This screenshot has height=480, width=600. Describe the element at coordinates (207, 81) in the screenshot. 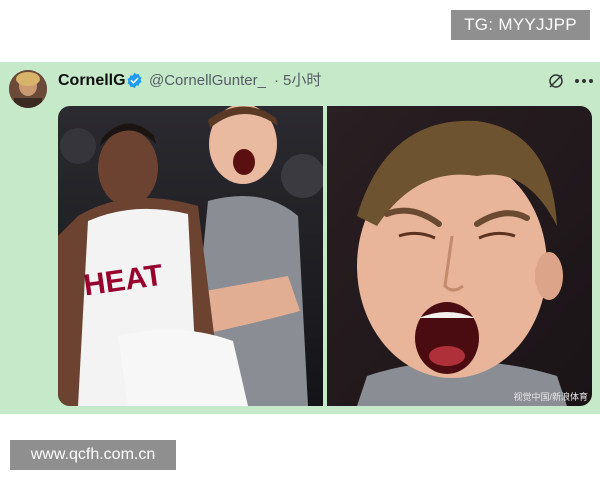

I see `author-handle: @CornellGunter_` at that location.